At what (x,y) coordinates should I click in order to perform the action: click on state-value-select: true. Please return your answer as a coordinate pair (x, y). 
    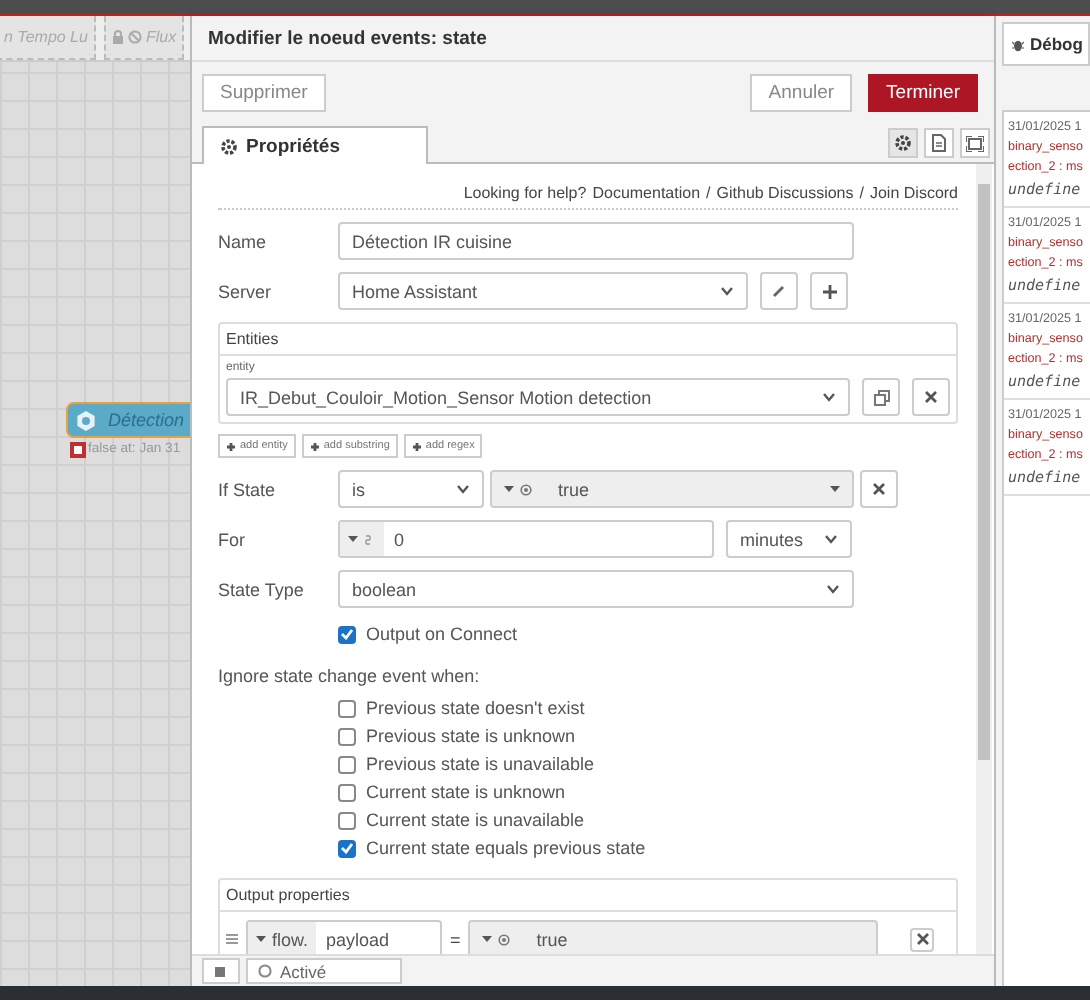
    Looking at the image, I should click on (672, 489).